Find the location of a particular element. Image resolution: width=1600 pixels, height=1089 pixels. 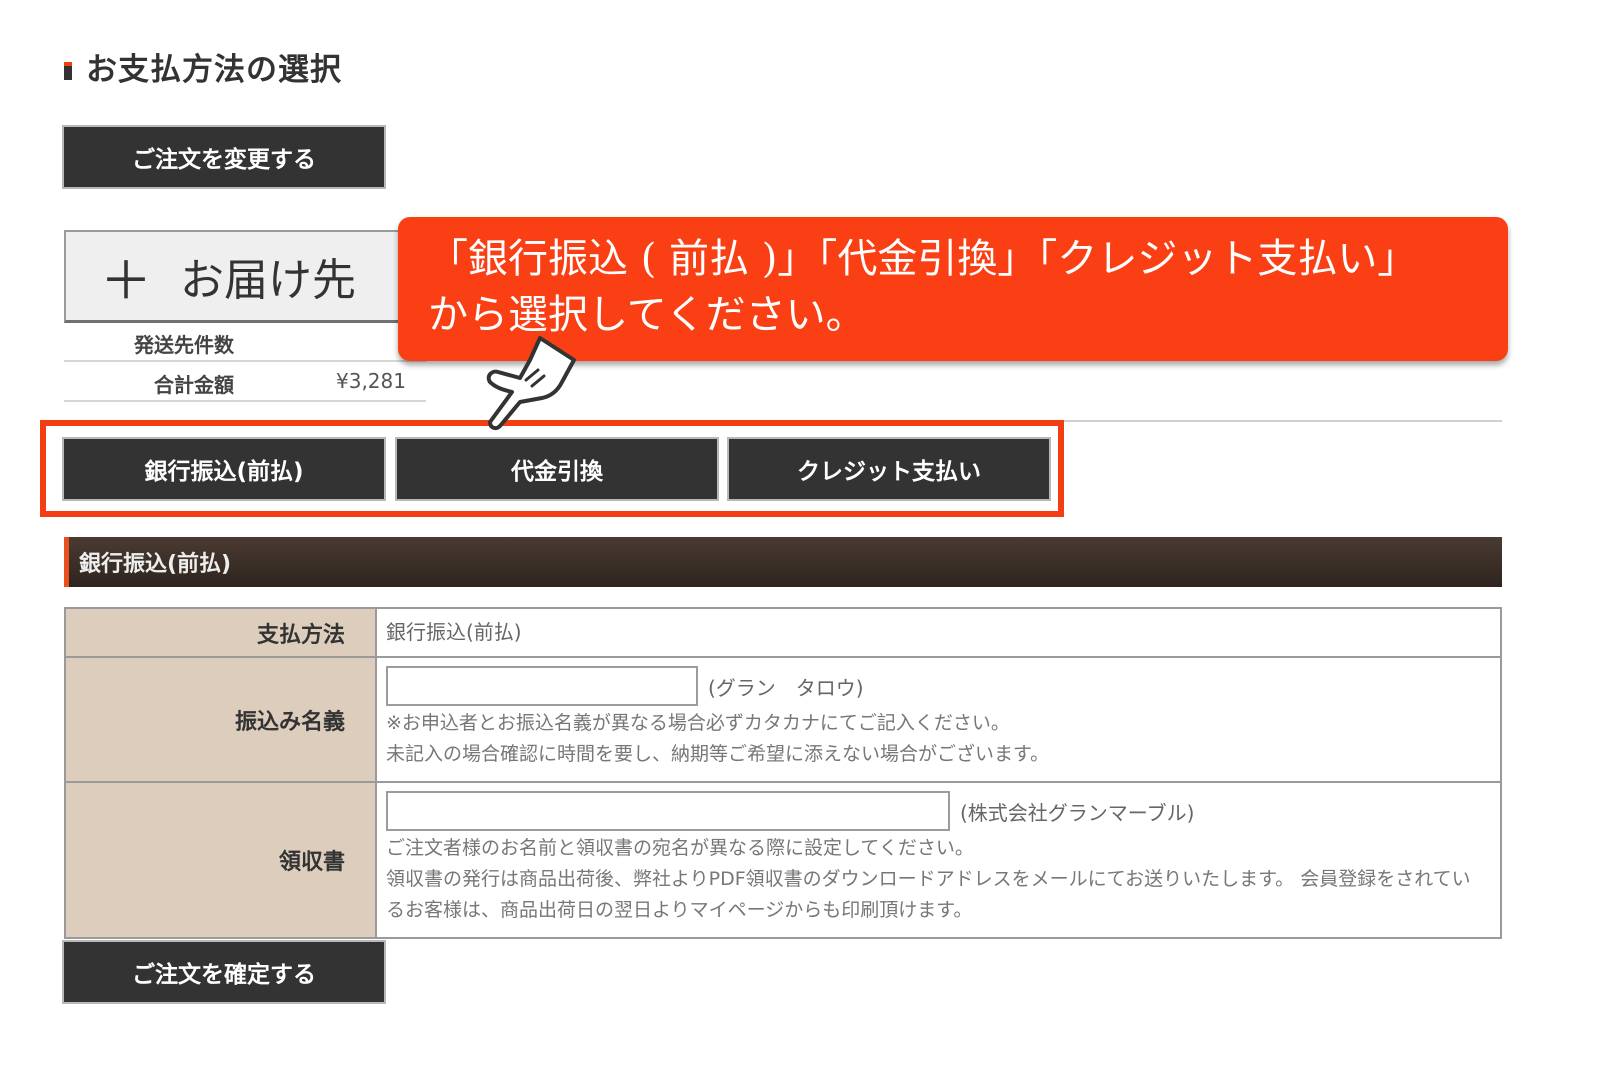

summary-row-count: 発送先件数 is located at coordinates (245, 343).